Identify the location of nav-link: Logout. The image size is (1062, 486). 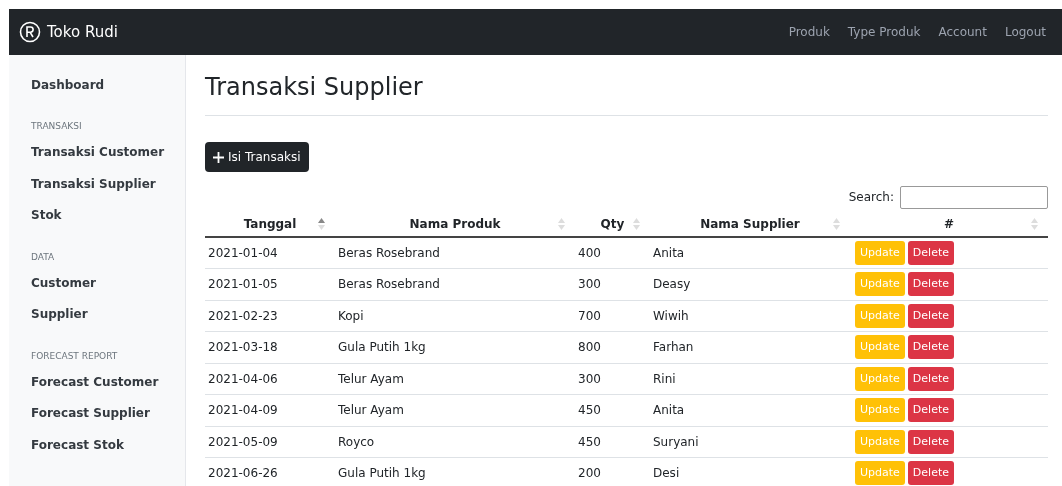
(1025, 32).